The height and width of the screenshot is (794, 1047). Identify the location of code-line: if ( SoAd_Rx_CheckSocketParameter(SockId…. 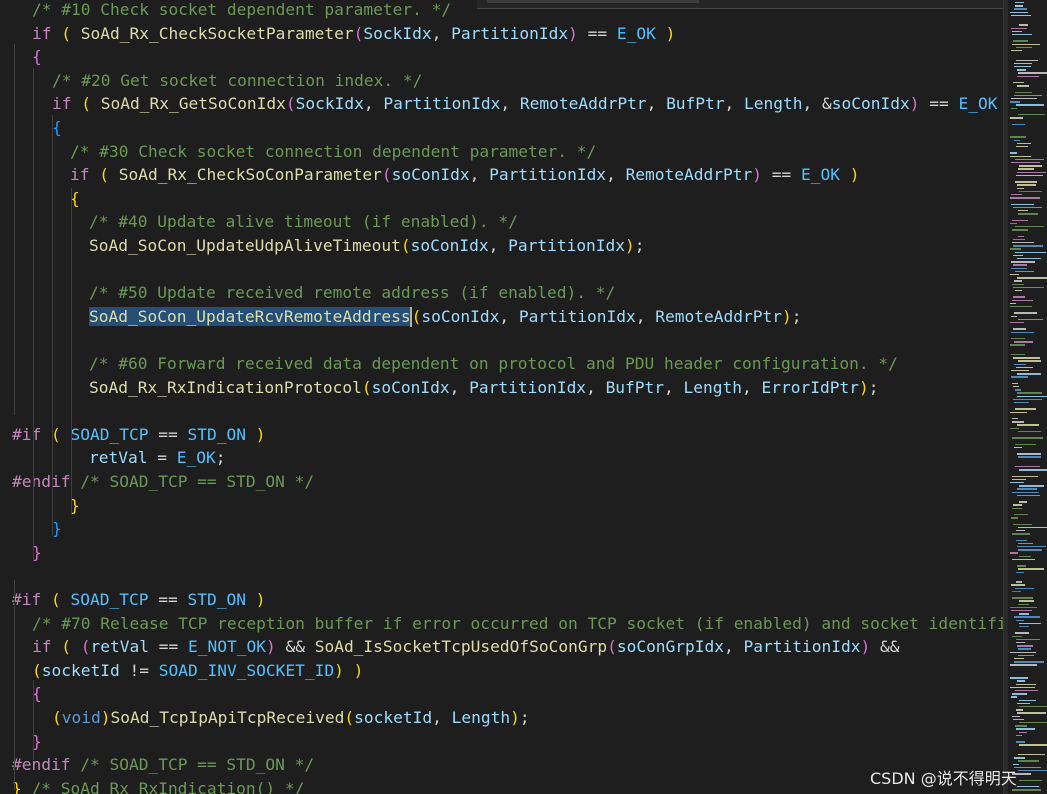
(353, 34).